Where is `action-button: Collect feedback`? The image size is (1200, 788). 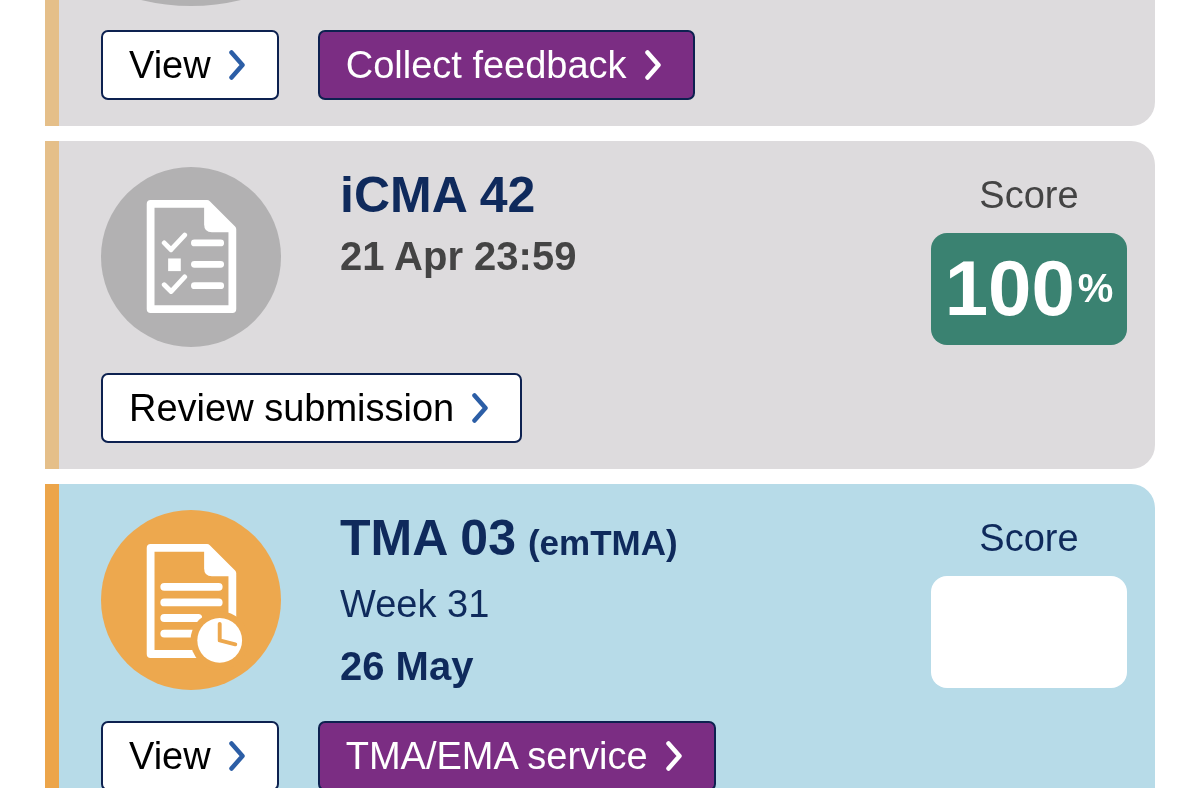
action-button: Collect feedback is located at coordinates (506, 65).